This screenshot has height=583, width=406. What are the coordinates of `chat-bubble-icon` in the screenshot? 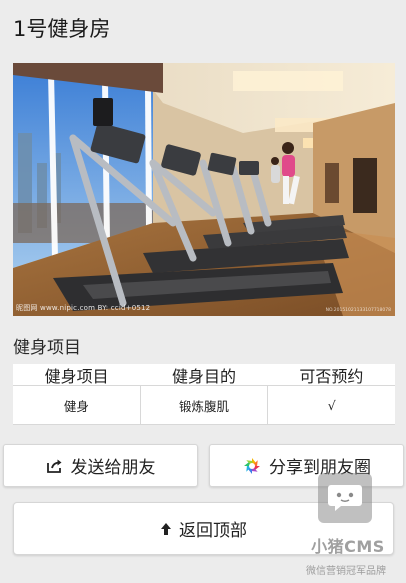 It's located at (345, 498).